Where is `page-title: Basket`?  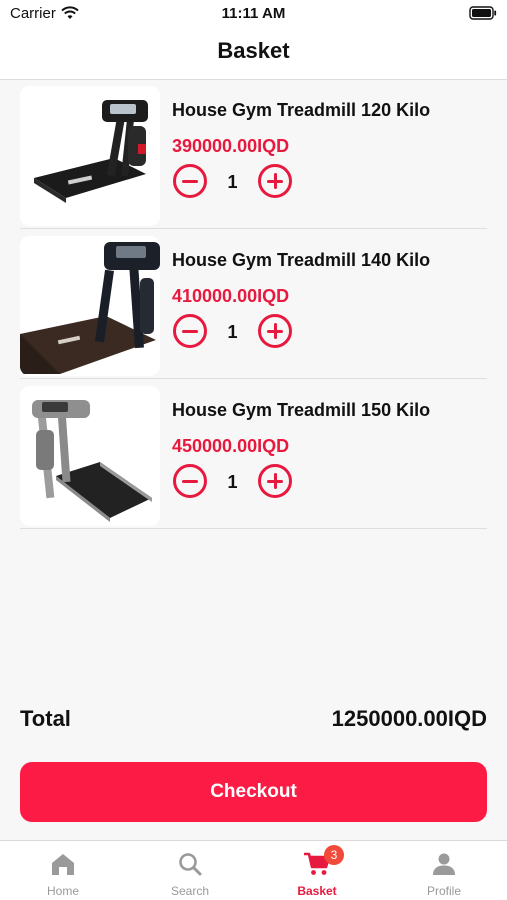 page-title: Basket is located at coordinates (253, 50).